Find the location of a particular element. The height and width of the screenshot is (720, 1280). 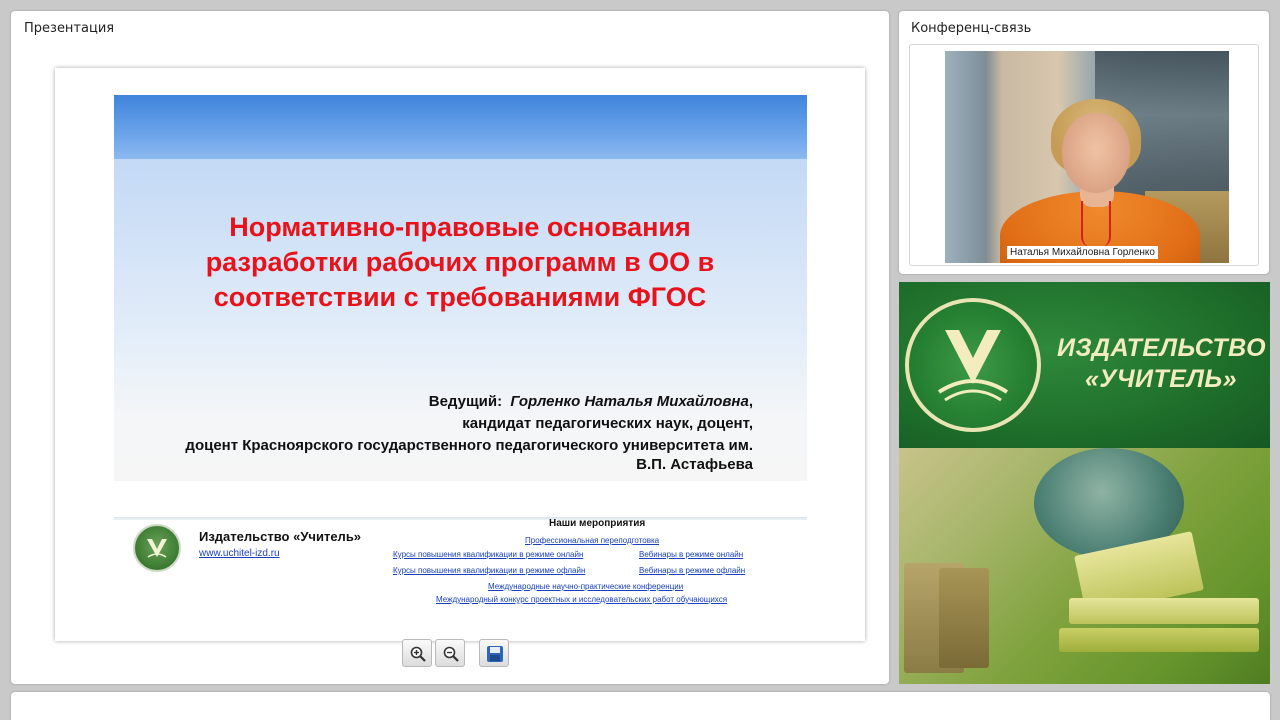

banner-publisher-line2: «УЧИТЕЛЬ» is located at coordinates (1161, 379).